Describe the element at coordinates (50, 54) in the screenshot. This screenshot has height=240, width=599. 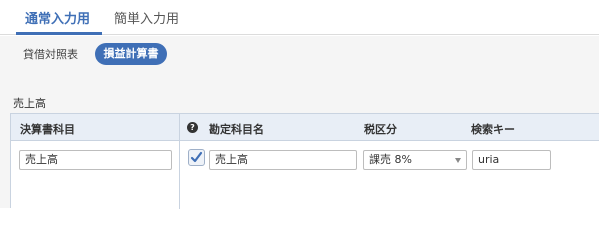
I see `subtab-balance-sheet: 貸借対照表` at that location.